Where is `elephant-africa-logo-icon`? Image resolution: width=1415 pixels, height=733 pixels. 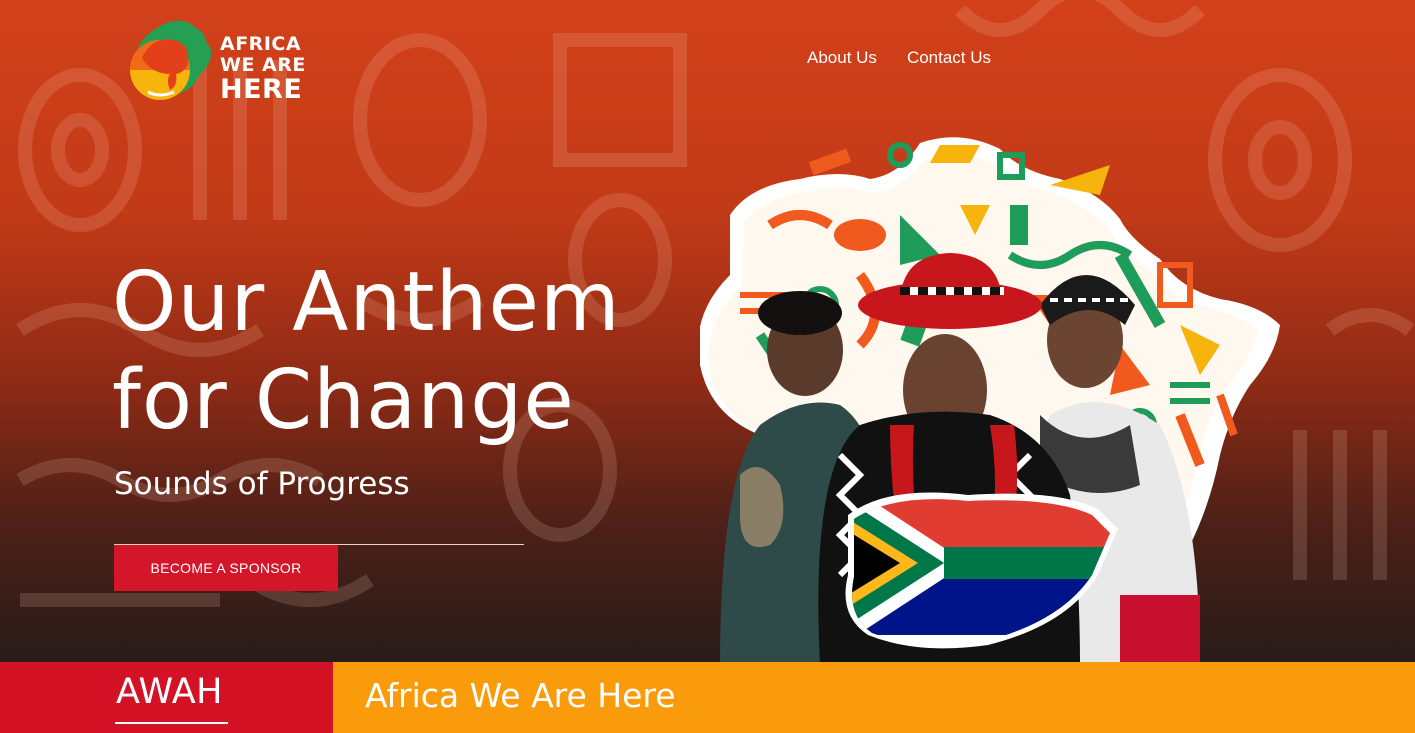 elephant-africa-logo-icon is located at coordinates (171, 60).